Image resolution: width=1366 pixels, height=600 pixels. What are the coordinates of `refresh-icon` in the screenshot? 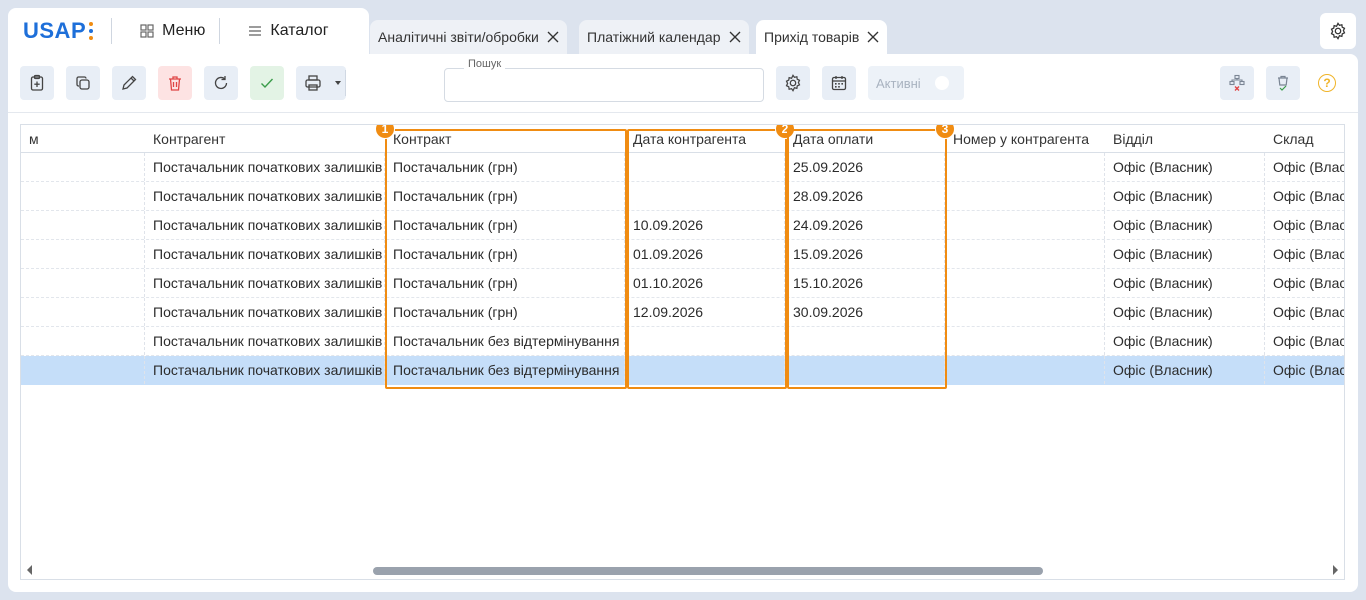 It's located at (221, 83).